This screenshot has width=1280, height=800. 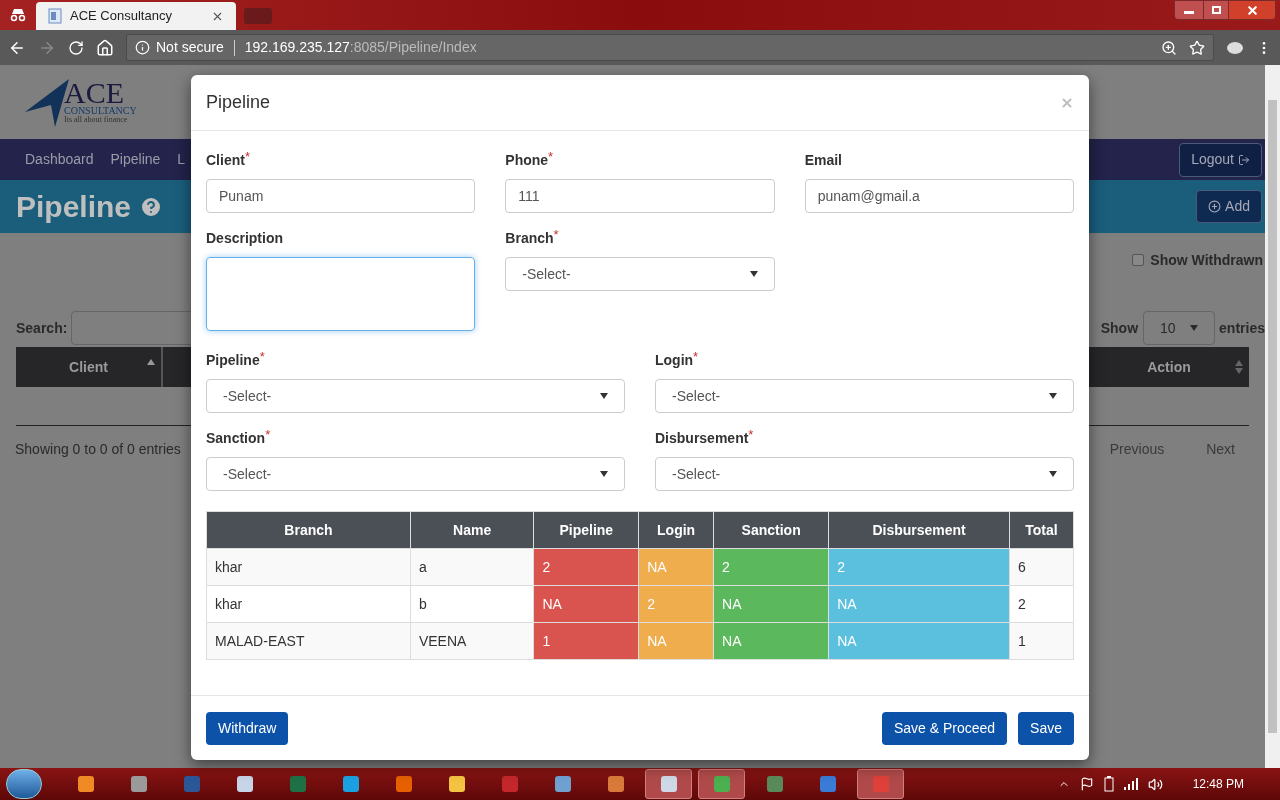 What do you see at coordinates (360, 47) in the screenshot?
I see `url-text: 192.169.235.127:8085/Pipeline/Index` at bounding box center [360, 47].